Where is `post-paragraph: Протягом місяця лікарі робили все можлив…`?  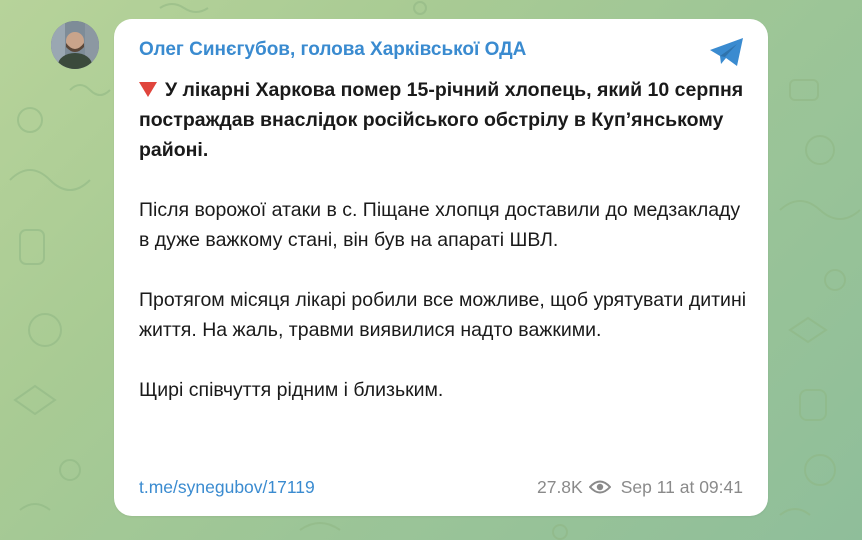 post-paragraph: Протягом місяця лікарі робили все можлив… is located at coordinates (443, 315).